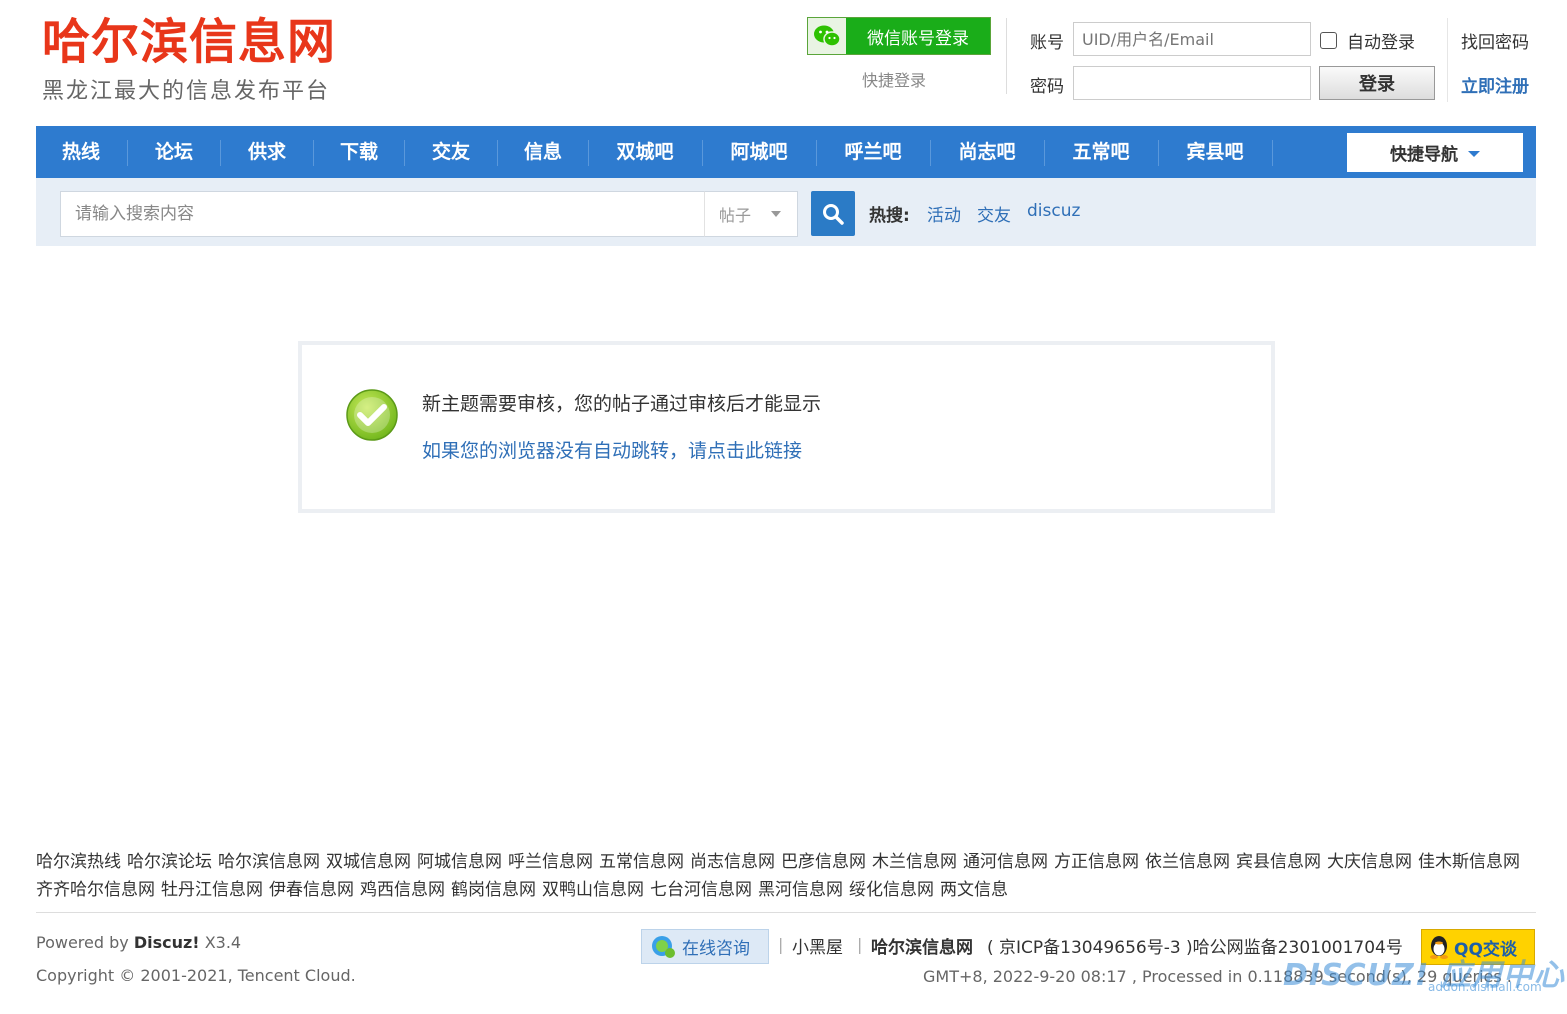 Image resolution: width=1567 pixels, height=1014 pixels. Describe the element at coordinates (593, 890) in the screenshot. I see `friend-link: 双鸭山信息网` at that location.